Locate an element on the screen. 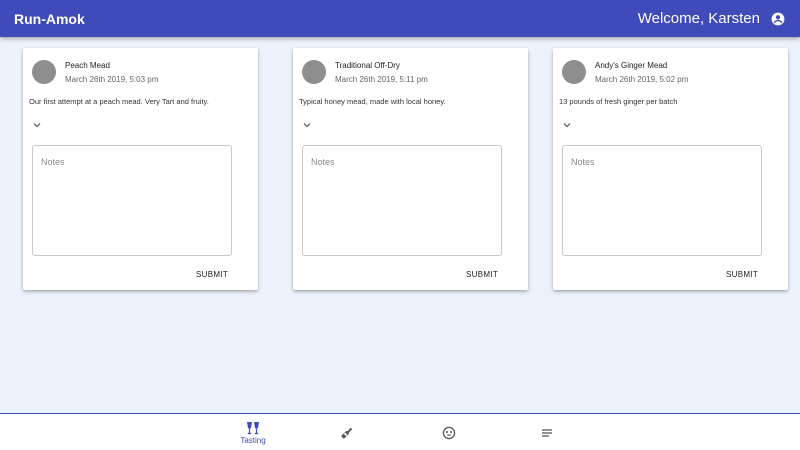 The width and height of the screenshot is (800, 450). nav-tasting: Tasting is located at coordinates (253, 432).